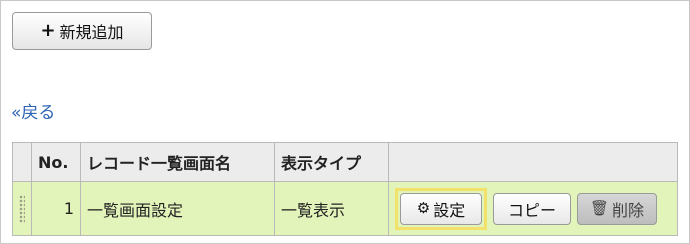 This screenshot has width=690, height=244. What do you see at coordinates (599, 208) in the screenshot?
I see `trash-icon: 🗑` at bounding box center [599, 208].